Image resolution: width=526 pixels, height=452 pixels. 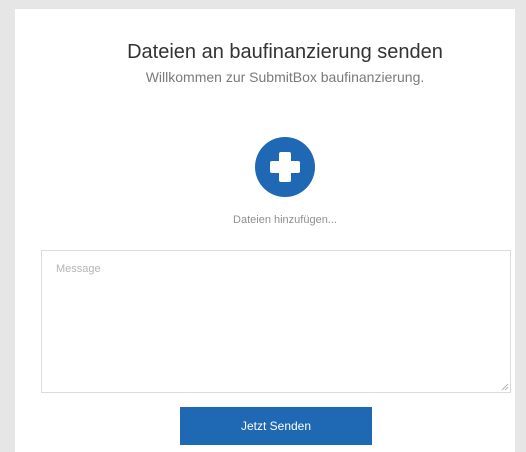 What do you see at coordinates (276, 426) in the screenshot?
I see `submit-button: Jetzt Senden` at bounding box center [276, 426].